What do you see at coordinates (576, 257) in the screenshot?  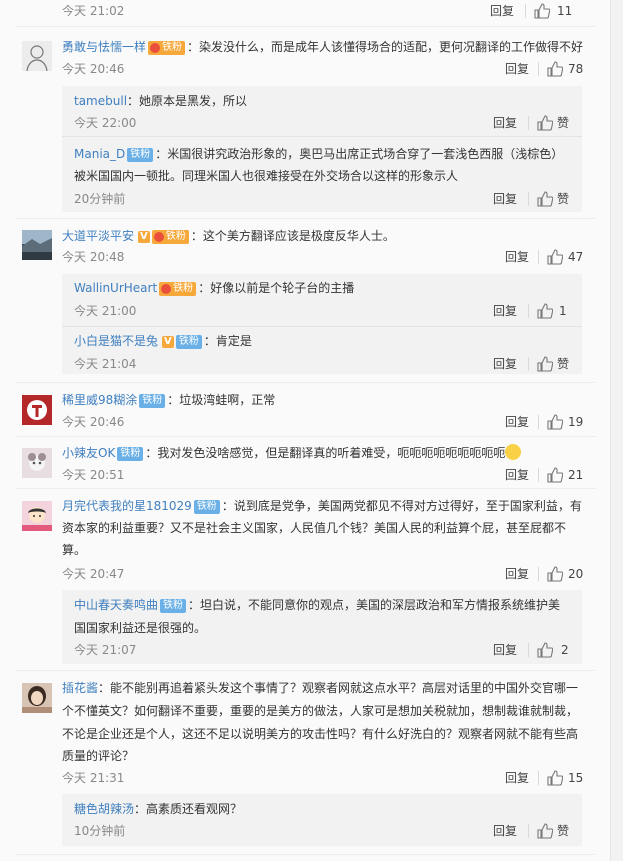 I see `like-count: 47` at bounding box center [576, 257].